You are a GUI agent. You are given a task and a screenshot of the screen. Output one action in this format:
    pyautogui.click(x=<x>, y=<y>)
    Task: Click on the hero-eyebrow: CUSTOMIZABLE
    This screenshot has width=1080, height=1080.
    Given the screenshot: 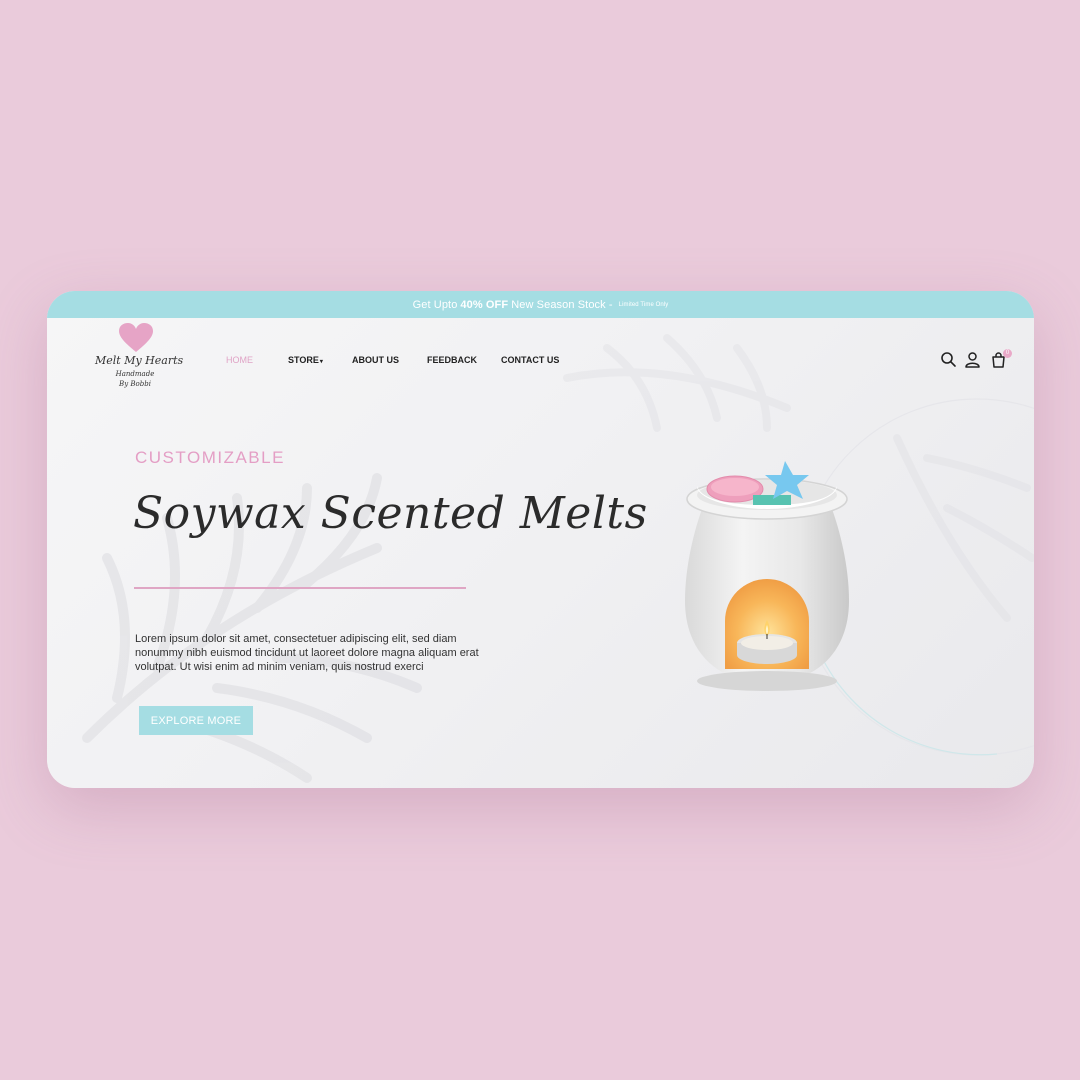 What is the action you would take?
    pyautogui.click(x=210, y=457)
    